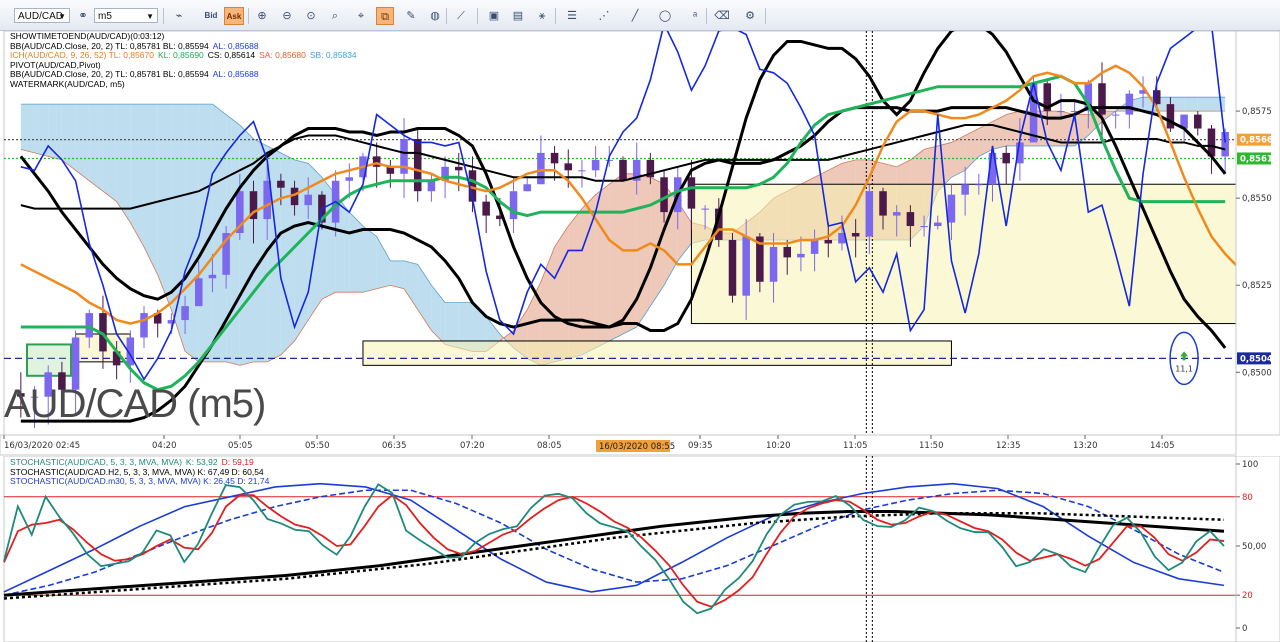 The width and height of the screenshot is (1280, 642). Describe the element at coordinates (237, 462) in the screenshot. I see `stochastic-legend-text: D: 59,19` at that location.